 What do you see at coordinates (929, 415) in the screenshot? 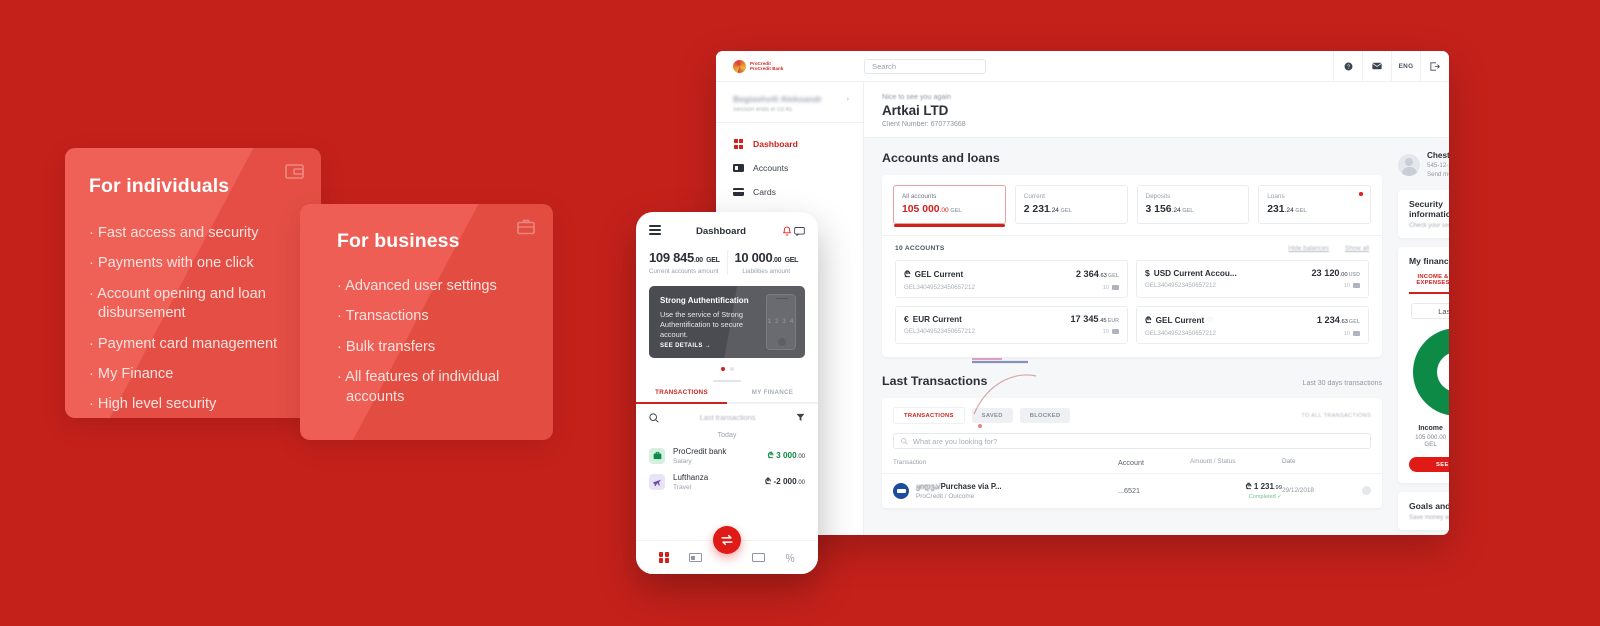
I see `chip-transactions: TRANSACTIONS` at bounding box center [929, 415].